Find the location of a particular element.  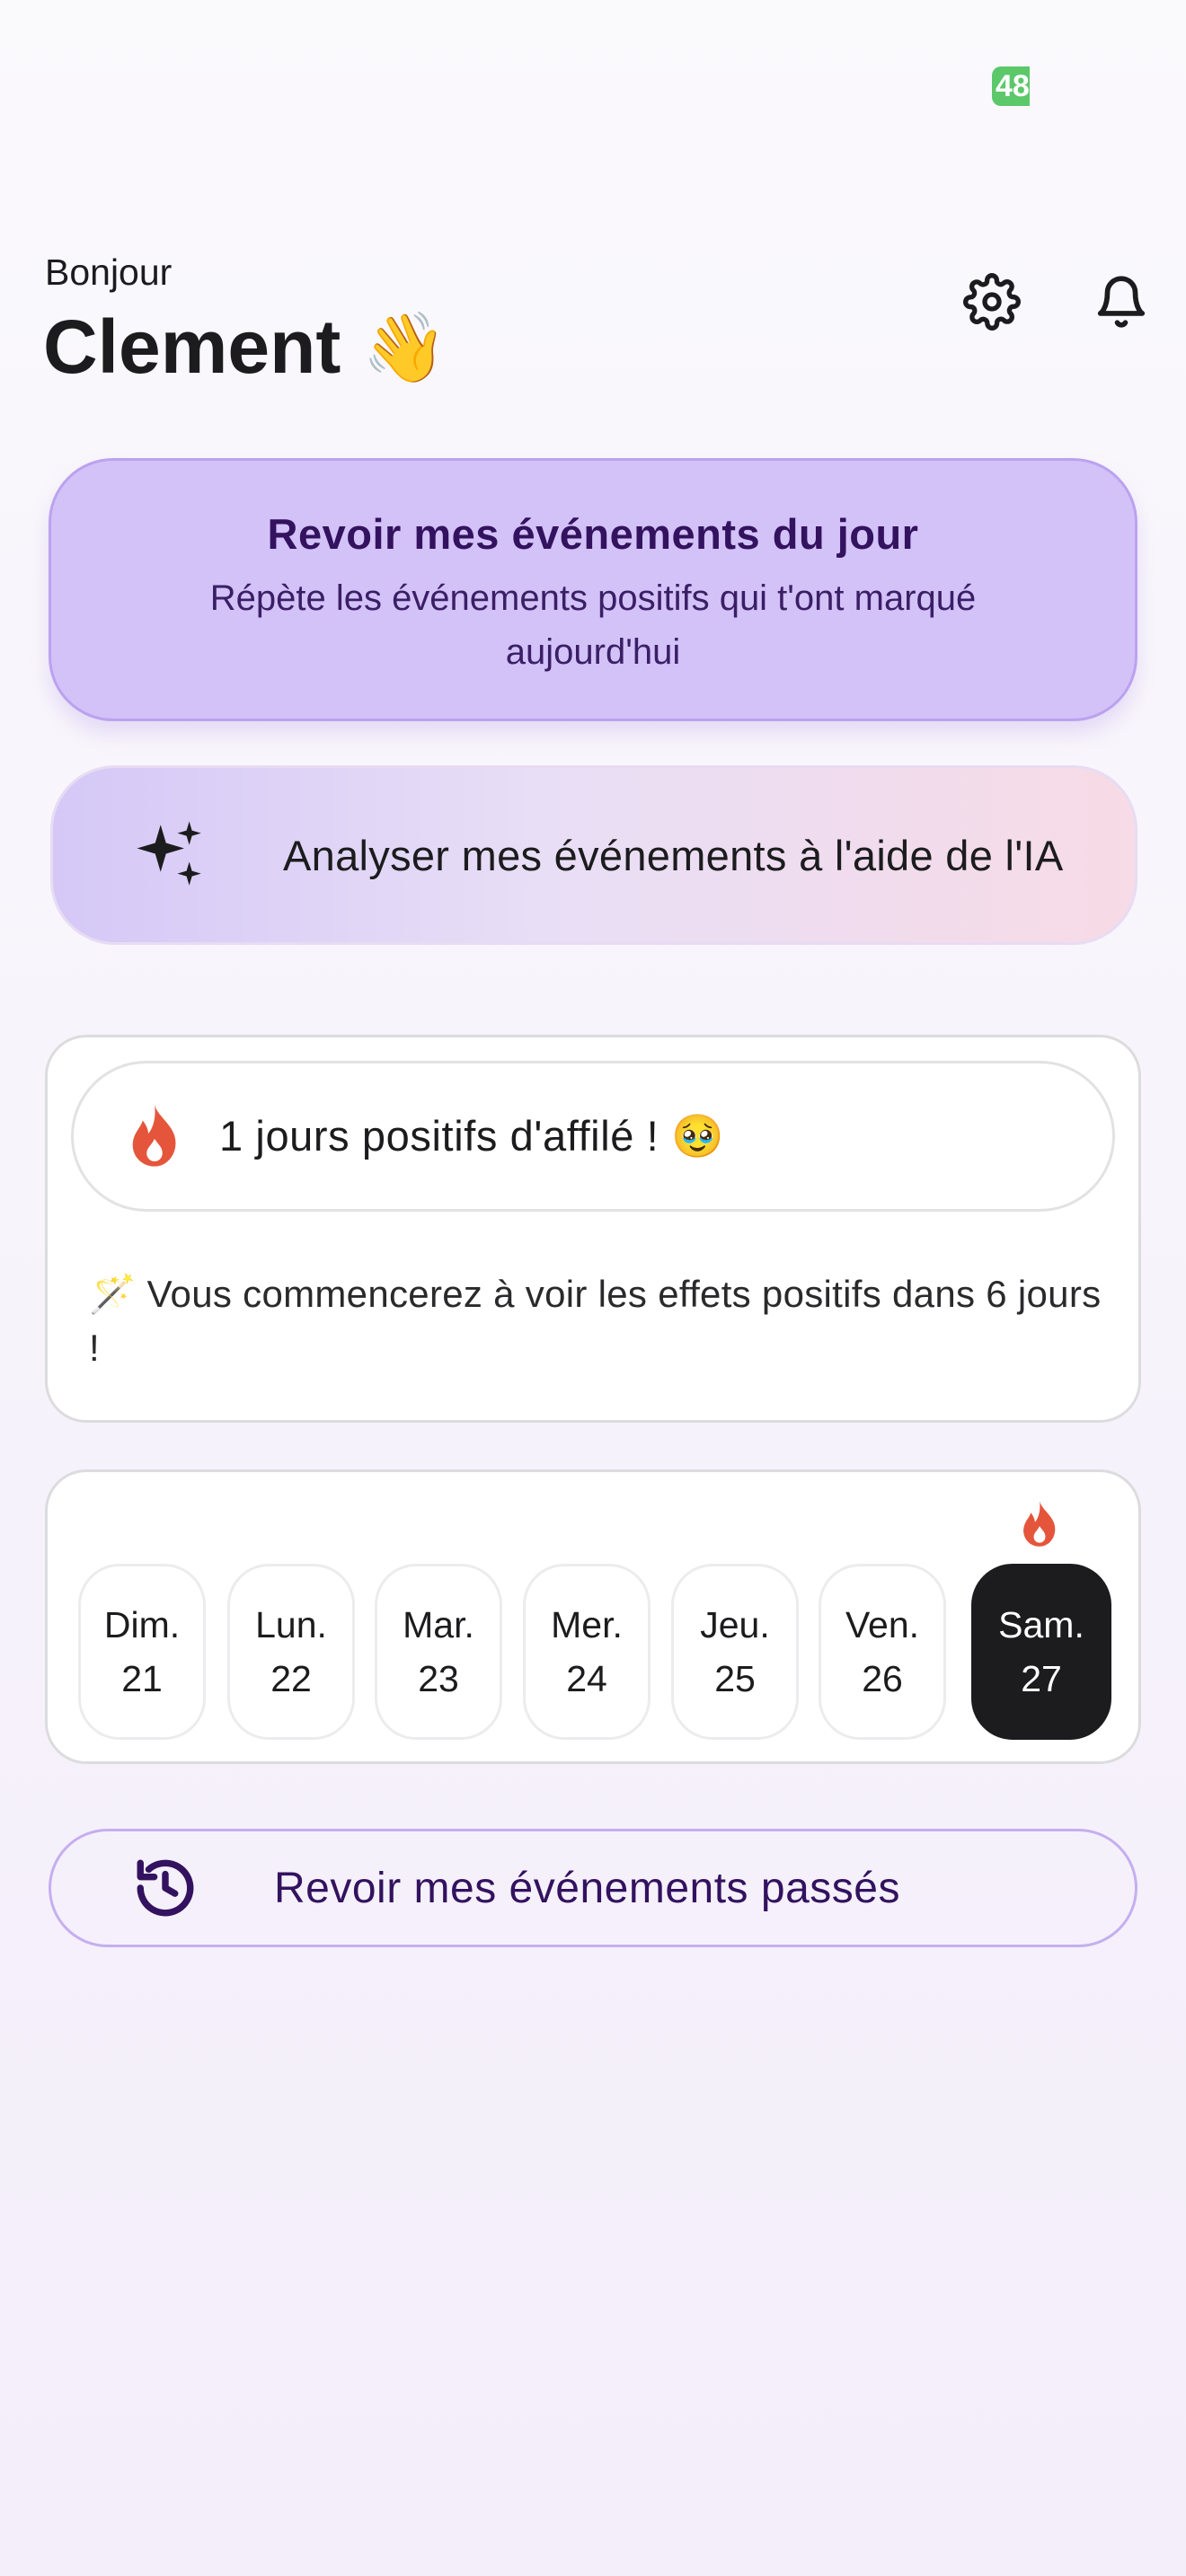

day-name: Lun. is located at coordinates (291, 1624).